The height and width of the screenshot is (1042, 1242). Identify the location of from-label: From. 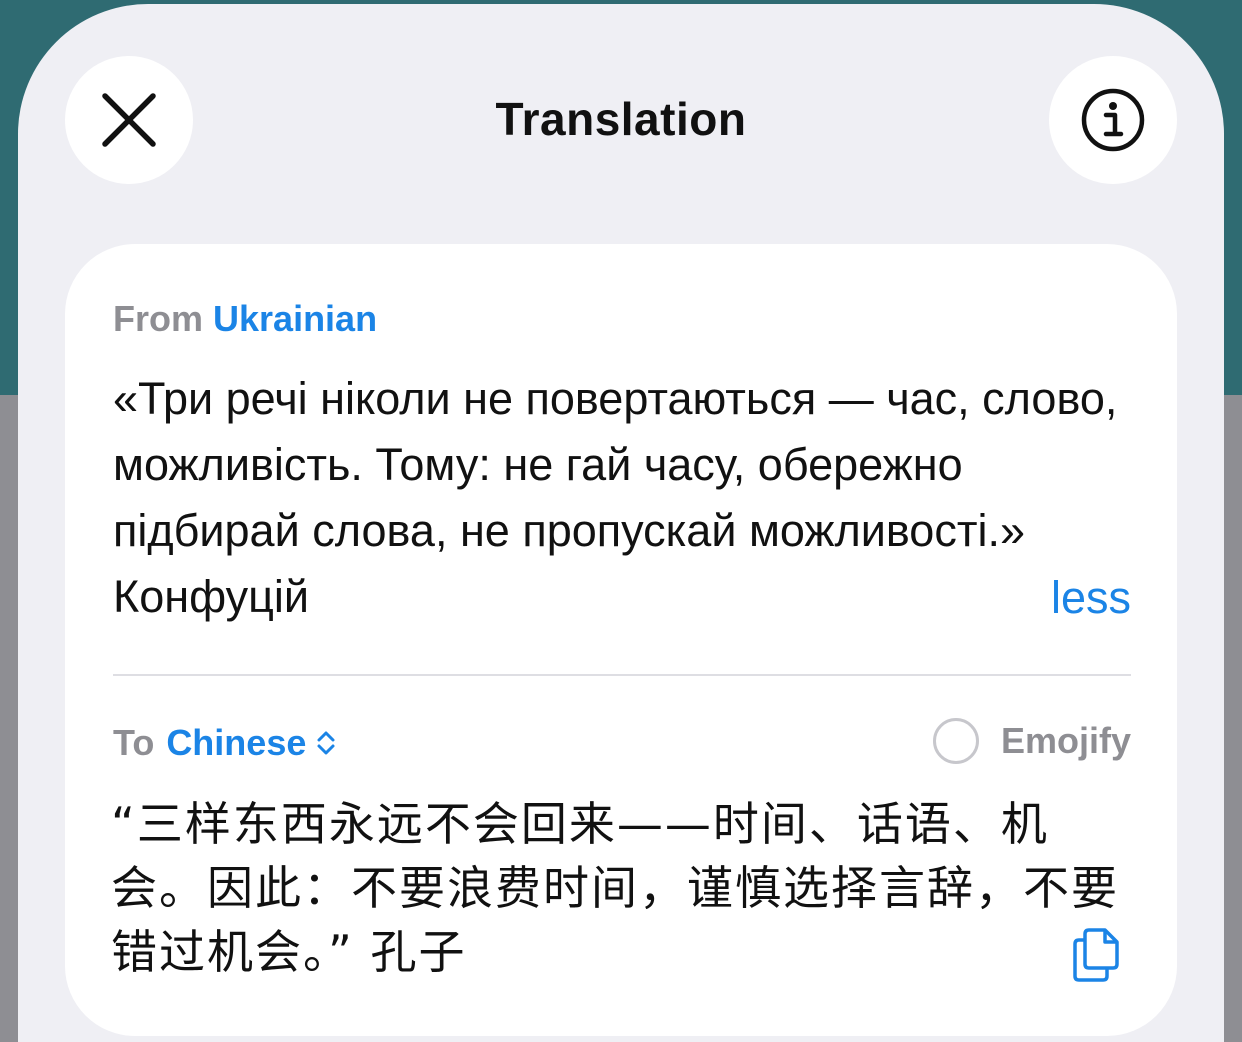
(158, 318).